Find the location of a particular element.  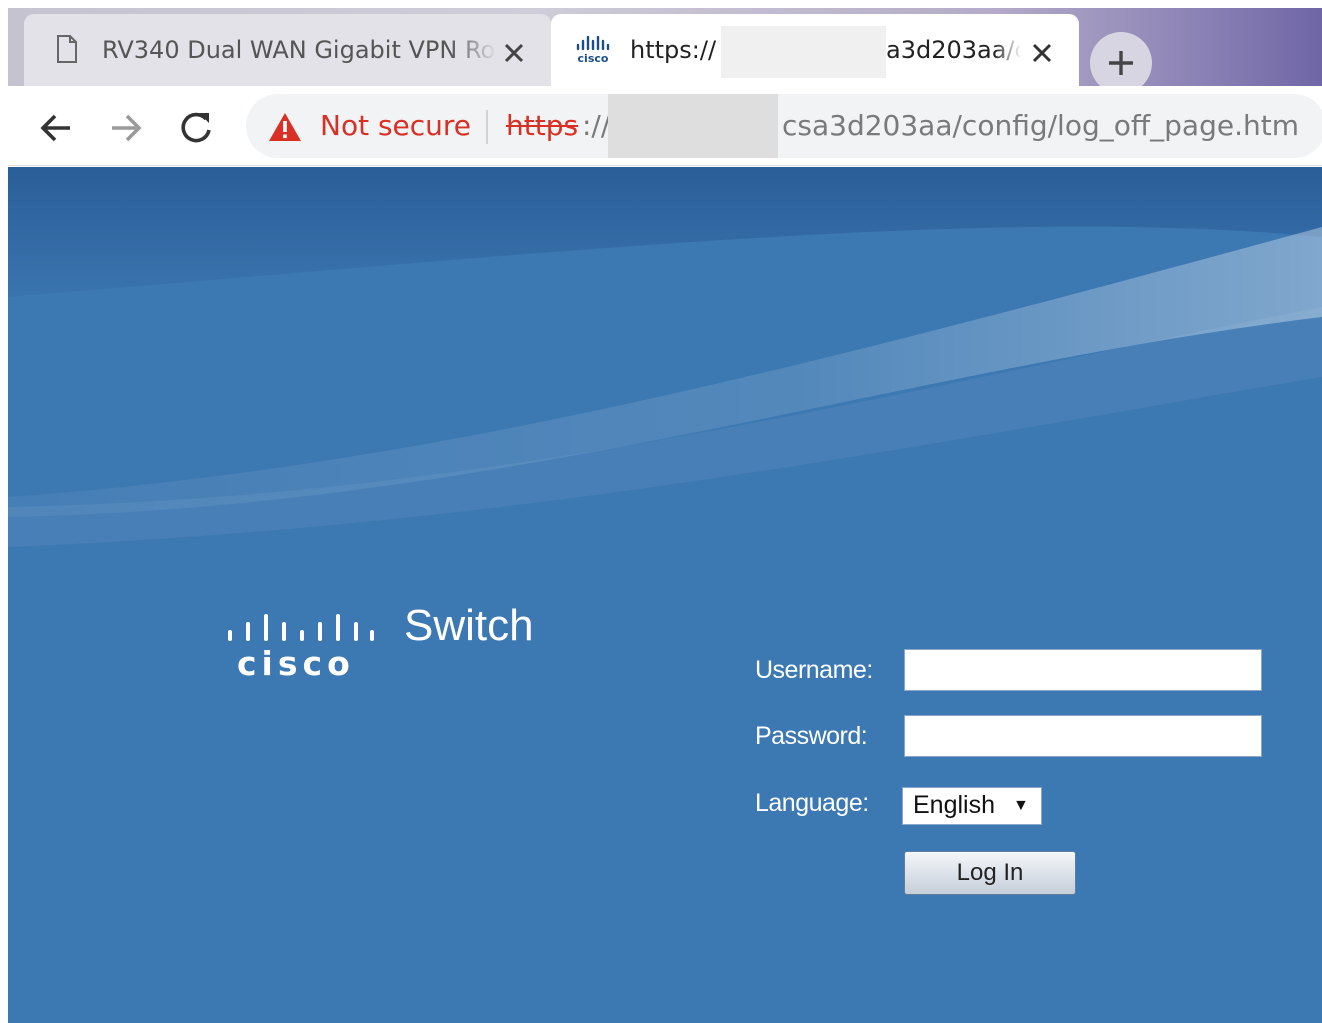

warning-triangle-icon is located at coordinates (285, 129).